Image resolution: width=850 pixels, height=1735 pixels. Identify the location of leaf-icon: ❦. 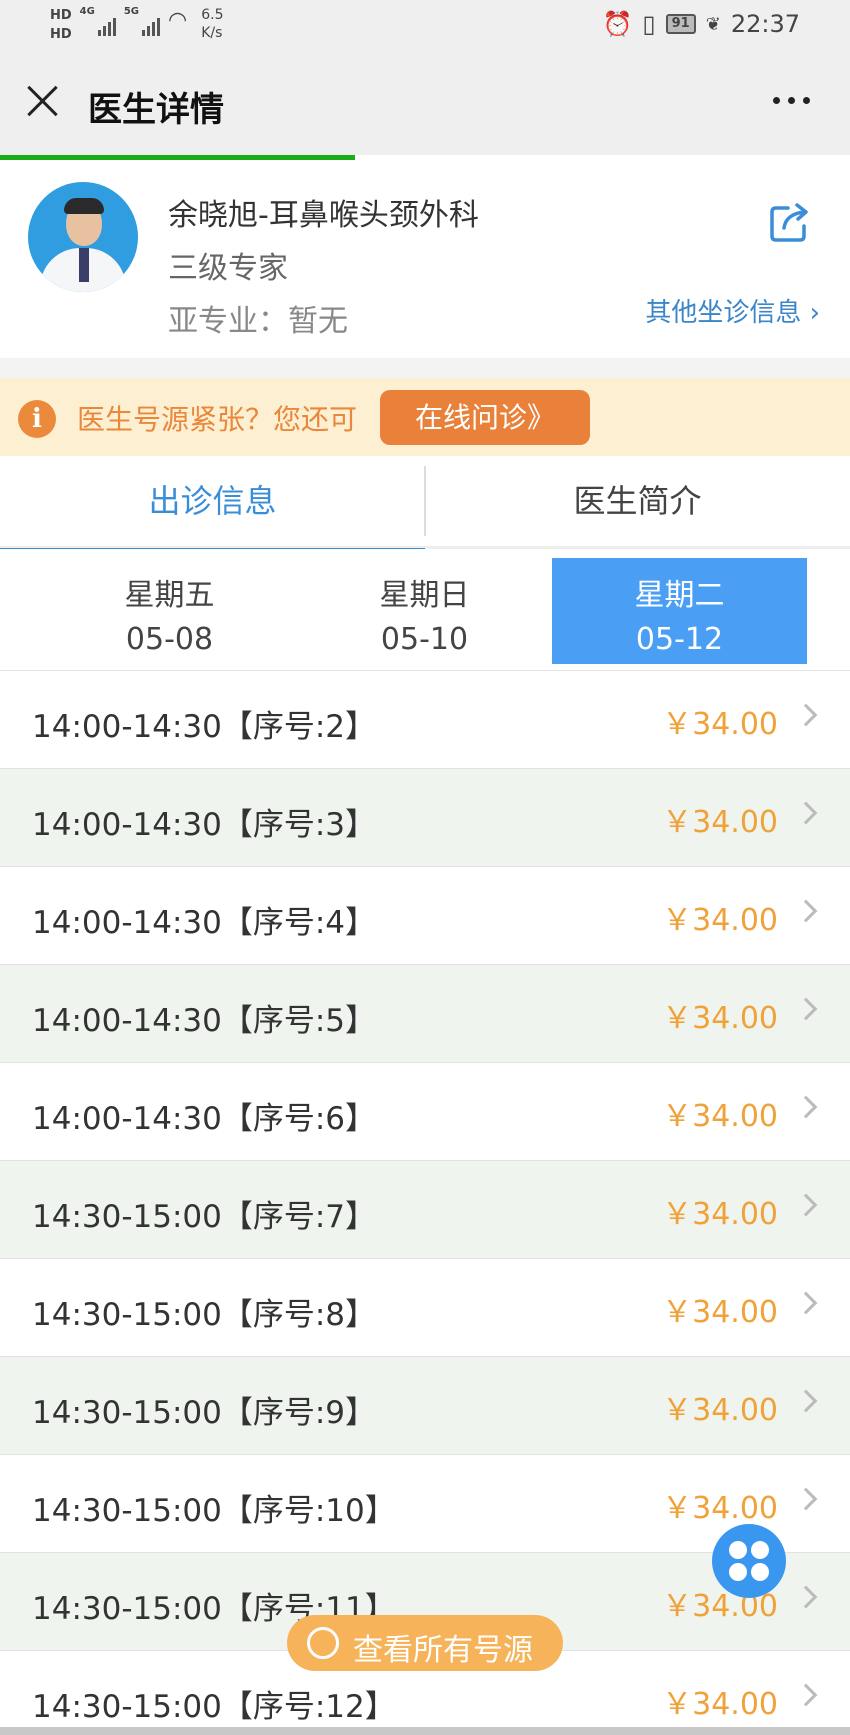
(713, 24).